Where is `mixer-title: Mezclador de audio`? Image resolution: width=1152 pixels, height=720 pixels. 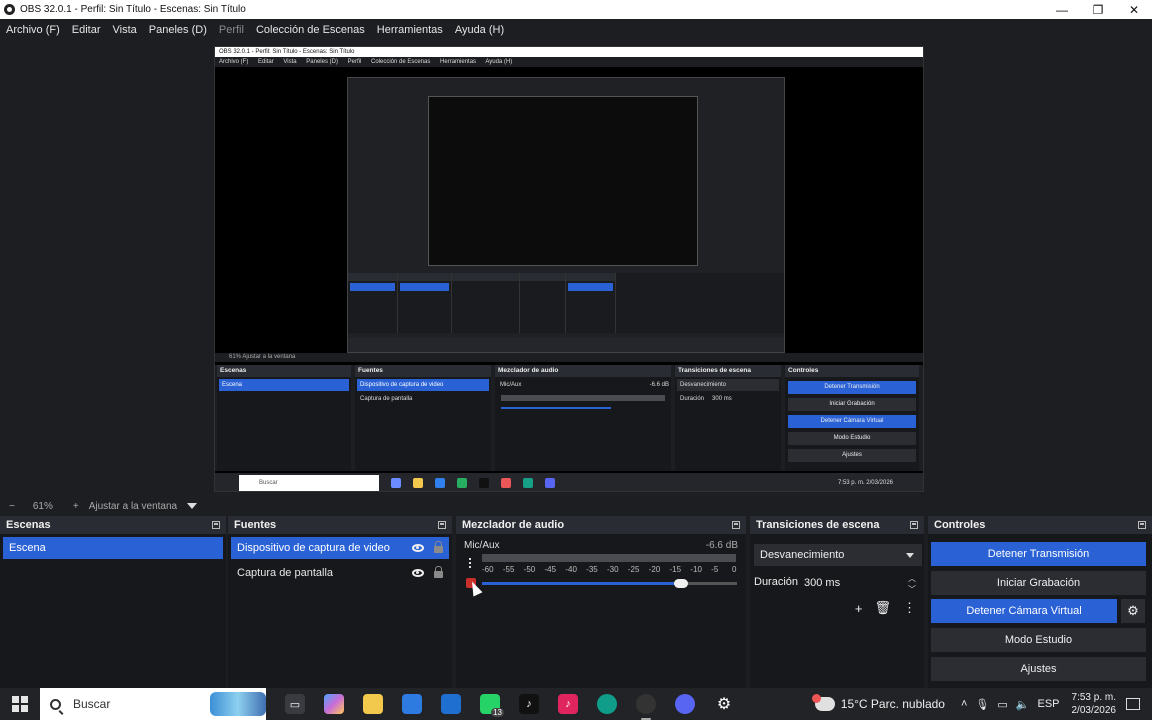
mixer-title: Mezclador de audio is located at coordinates (513, 525).